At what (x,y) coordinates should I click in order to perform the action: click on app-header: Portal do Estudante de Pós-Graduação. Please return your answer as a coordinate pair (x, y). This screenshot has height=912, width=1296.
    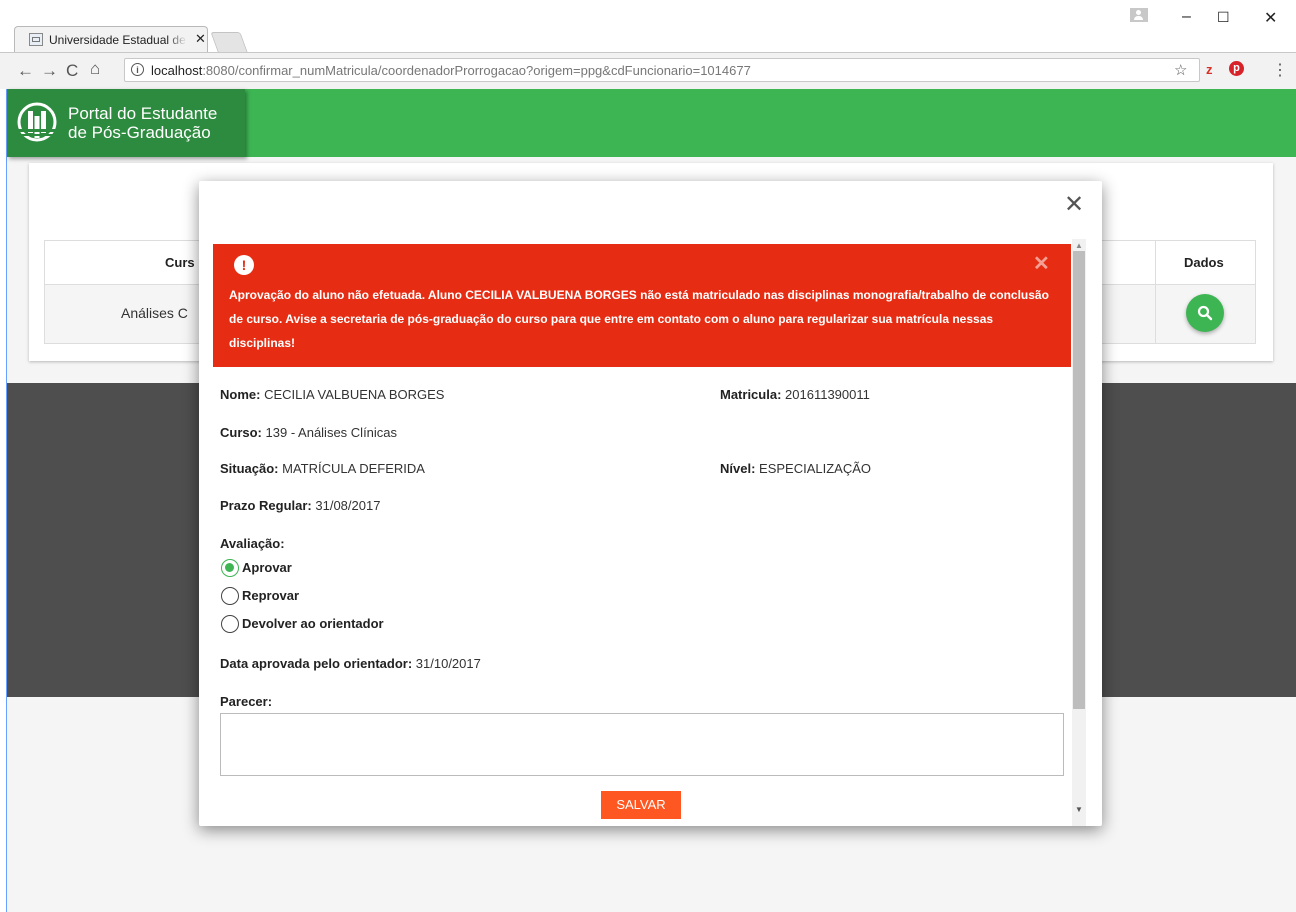
    Looking at the image, I should click on (651, 123).